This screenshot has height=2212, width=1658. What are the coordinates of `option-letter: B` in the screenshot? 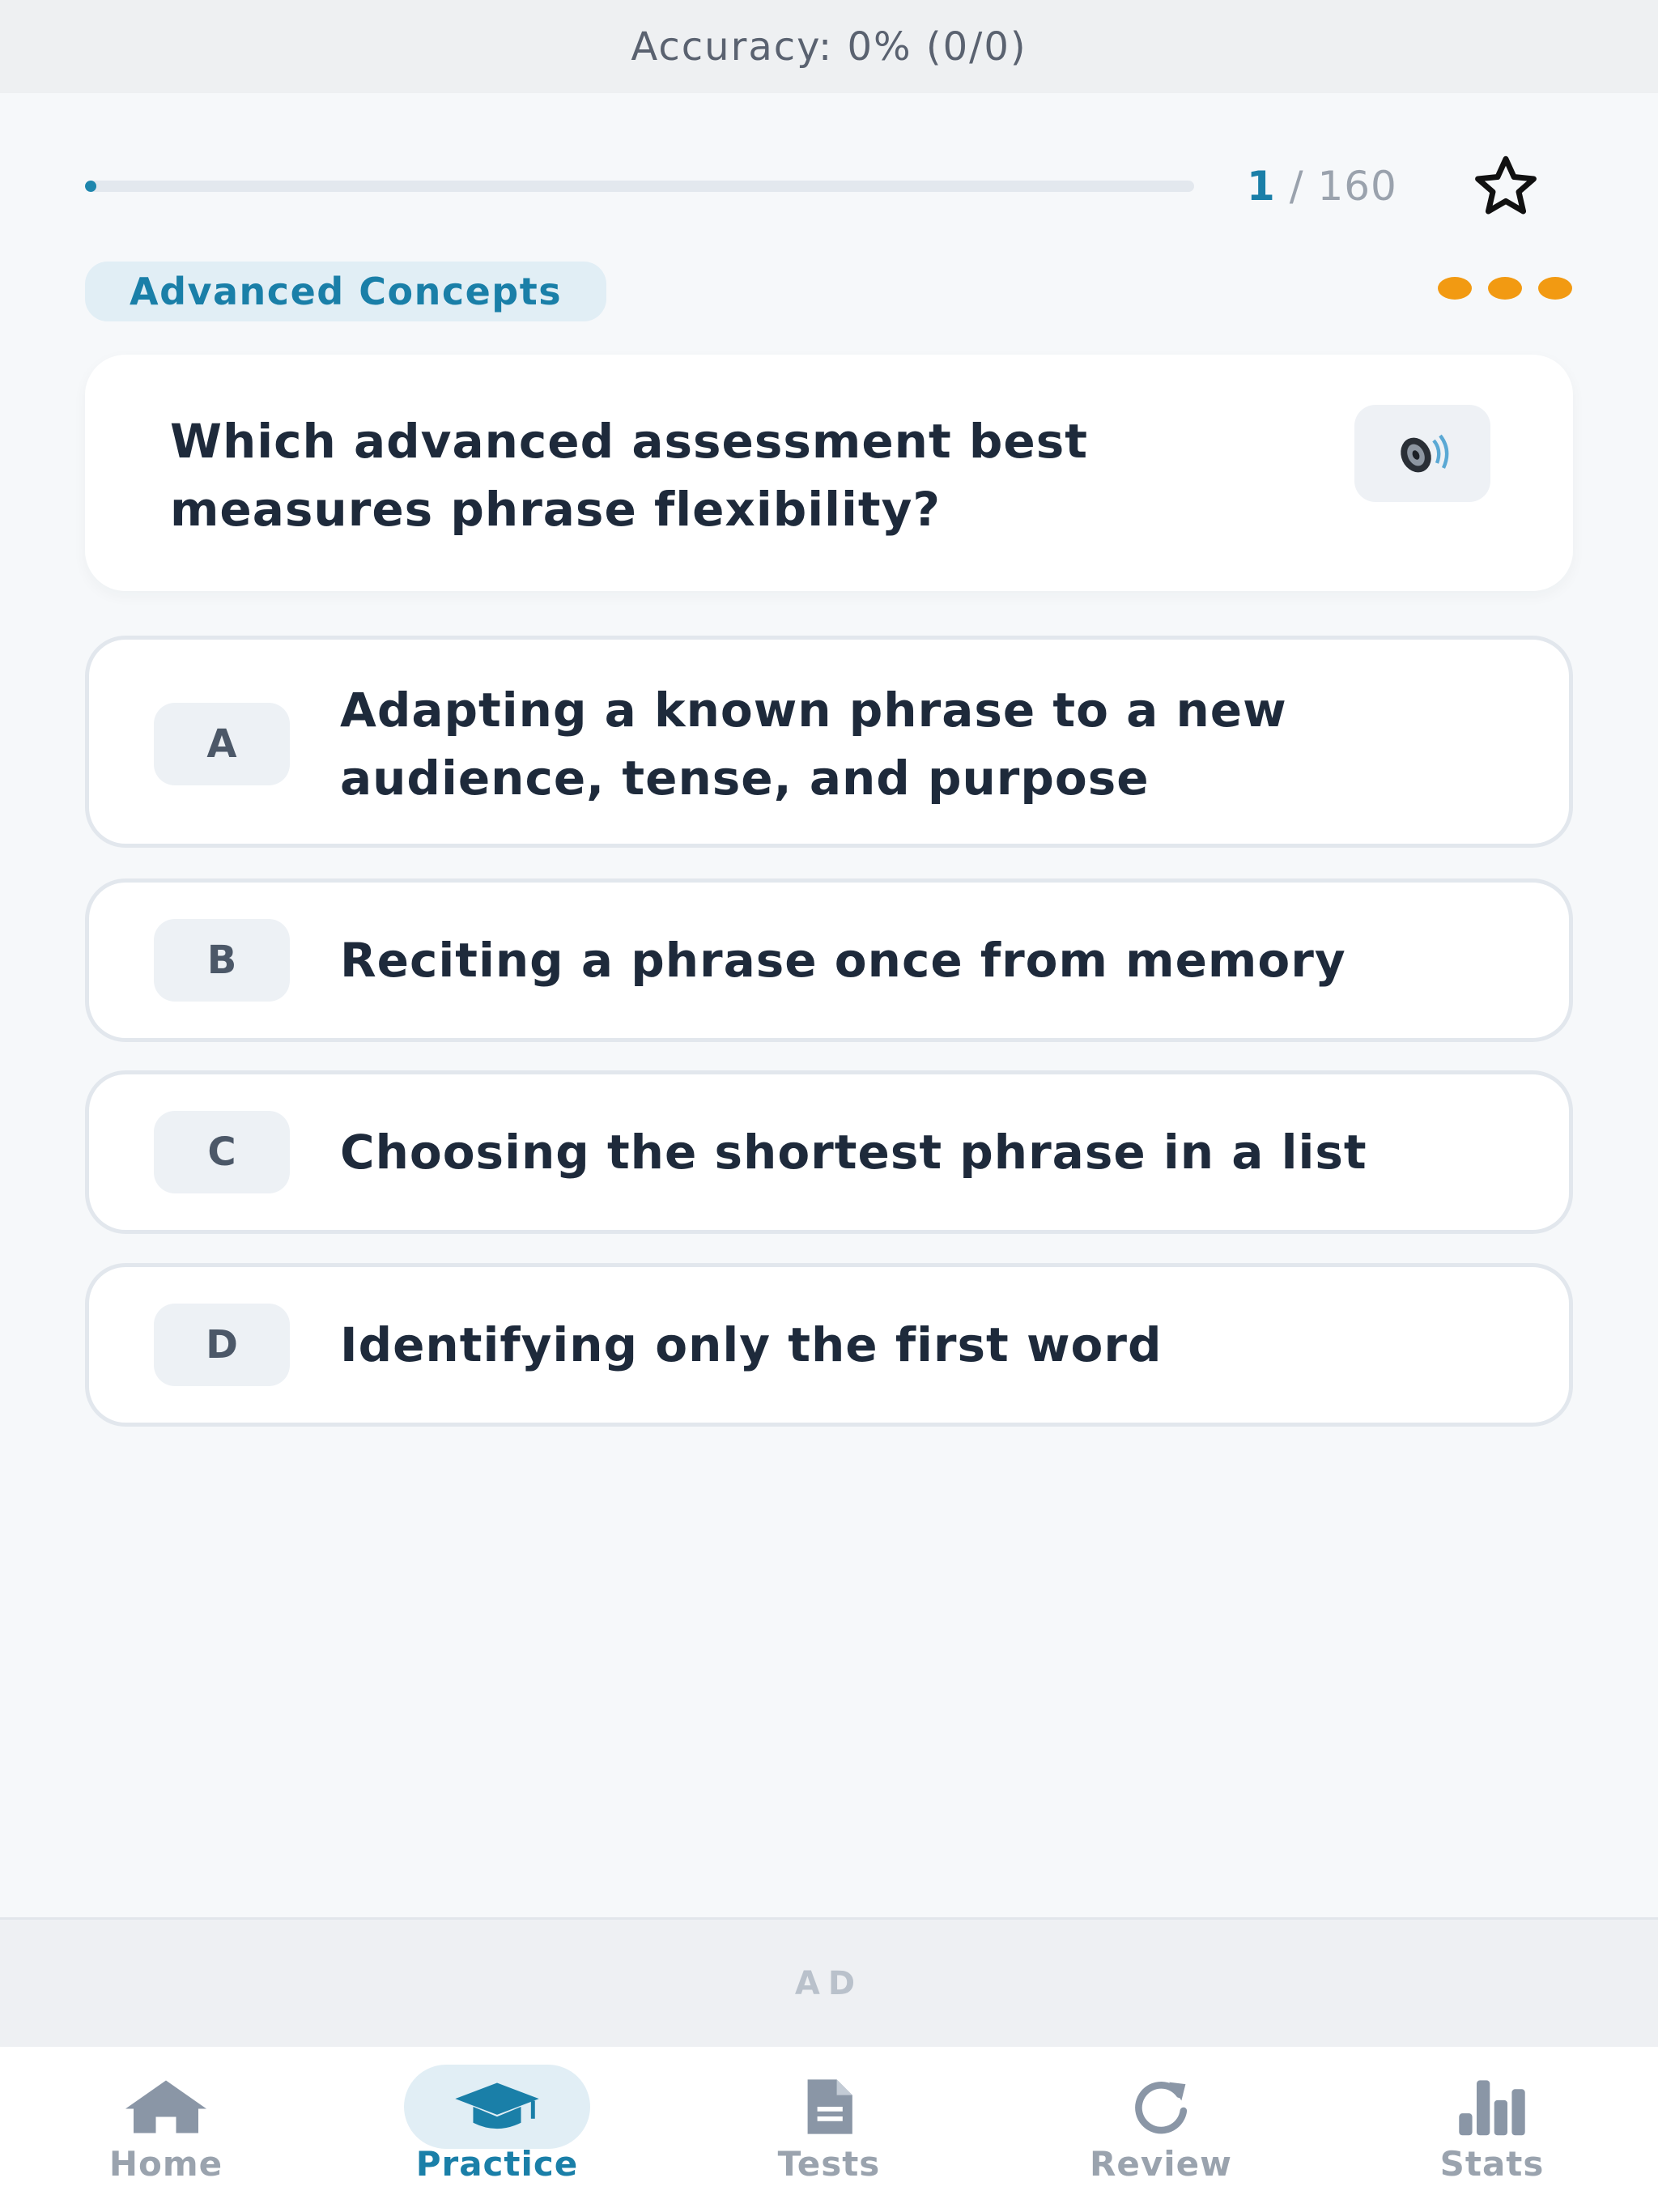 It's located at (222, 961).